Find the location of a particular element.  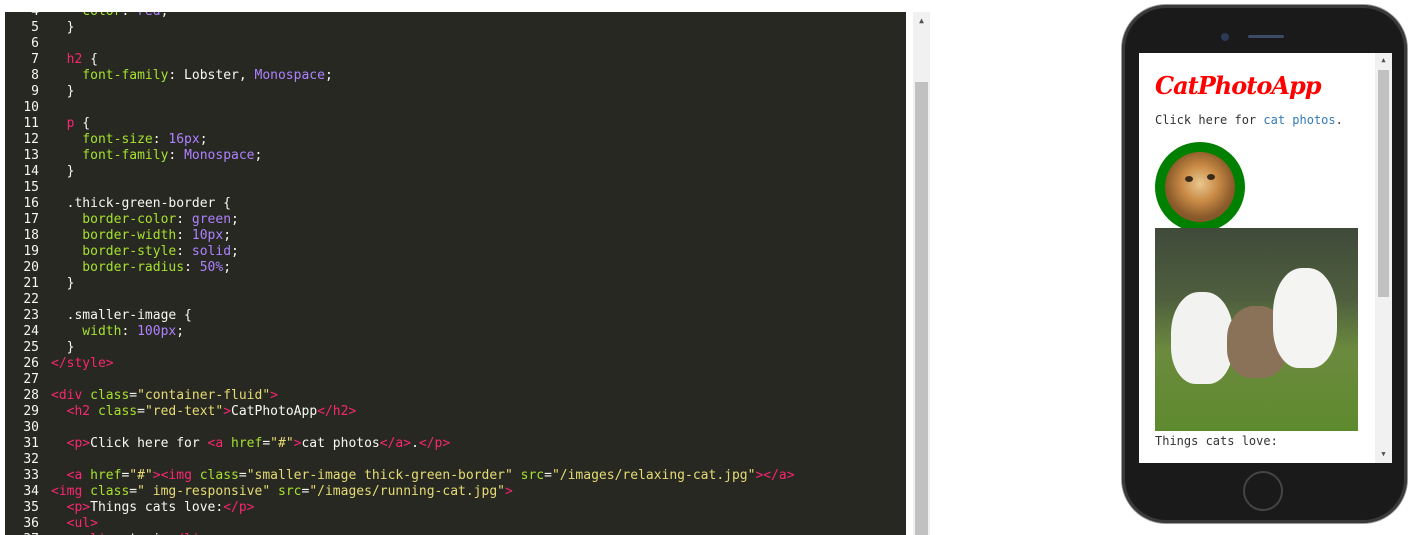

code-line: 17 border-color: green; is located at coordinates (455, 220).